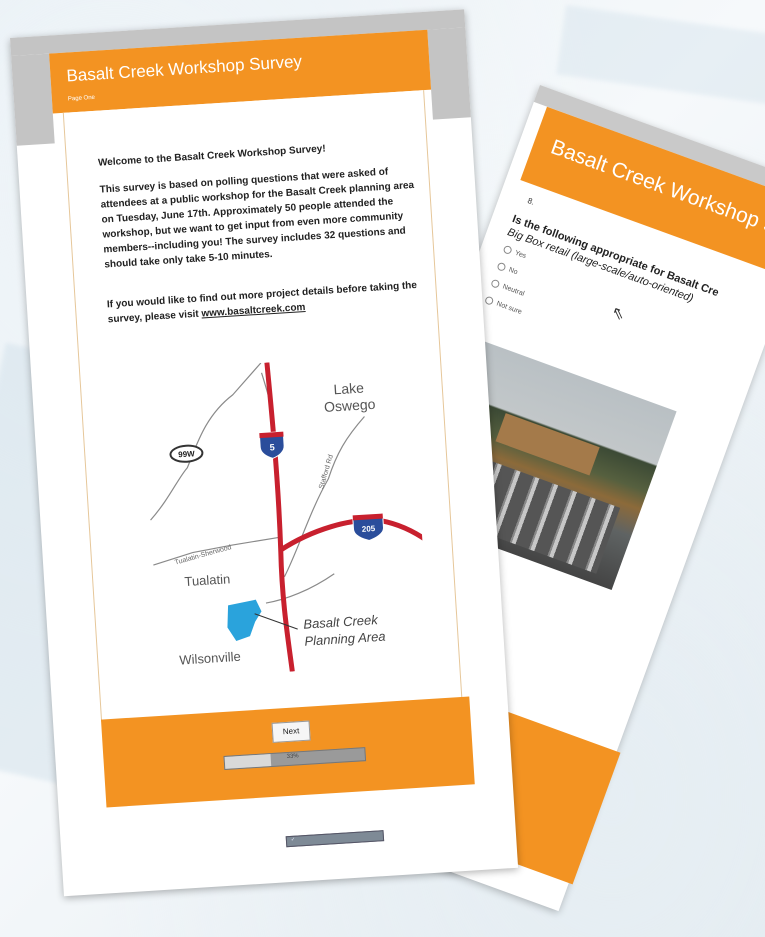  I want to click on option-label: Yes, so click(520, 255).